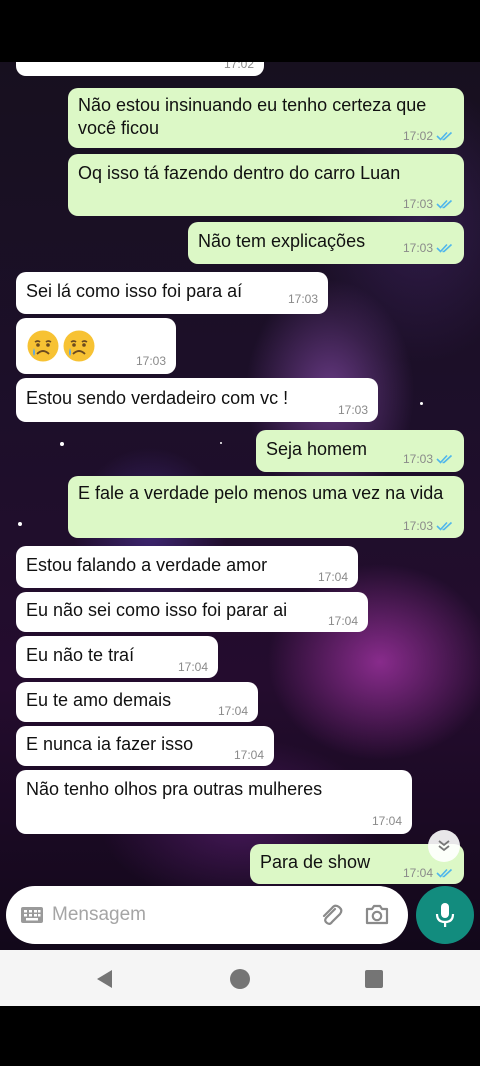 The height and width of the screenshot is (1066, 480). Describe the element at coordinates (134, 291) in the screenshot. I see `message-text: Sei lá como isso foi para aí` at that location.